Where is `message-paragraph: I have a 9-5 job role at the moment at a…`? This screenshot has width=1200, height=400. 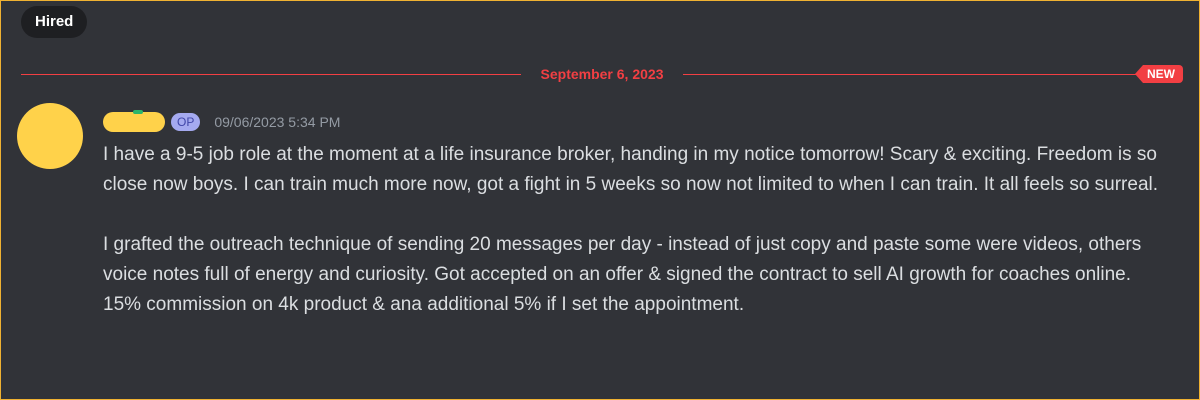
message-paragraph: I have a 9-5 job role at the moment at a… is located at coordinates (631, 169).